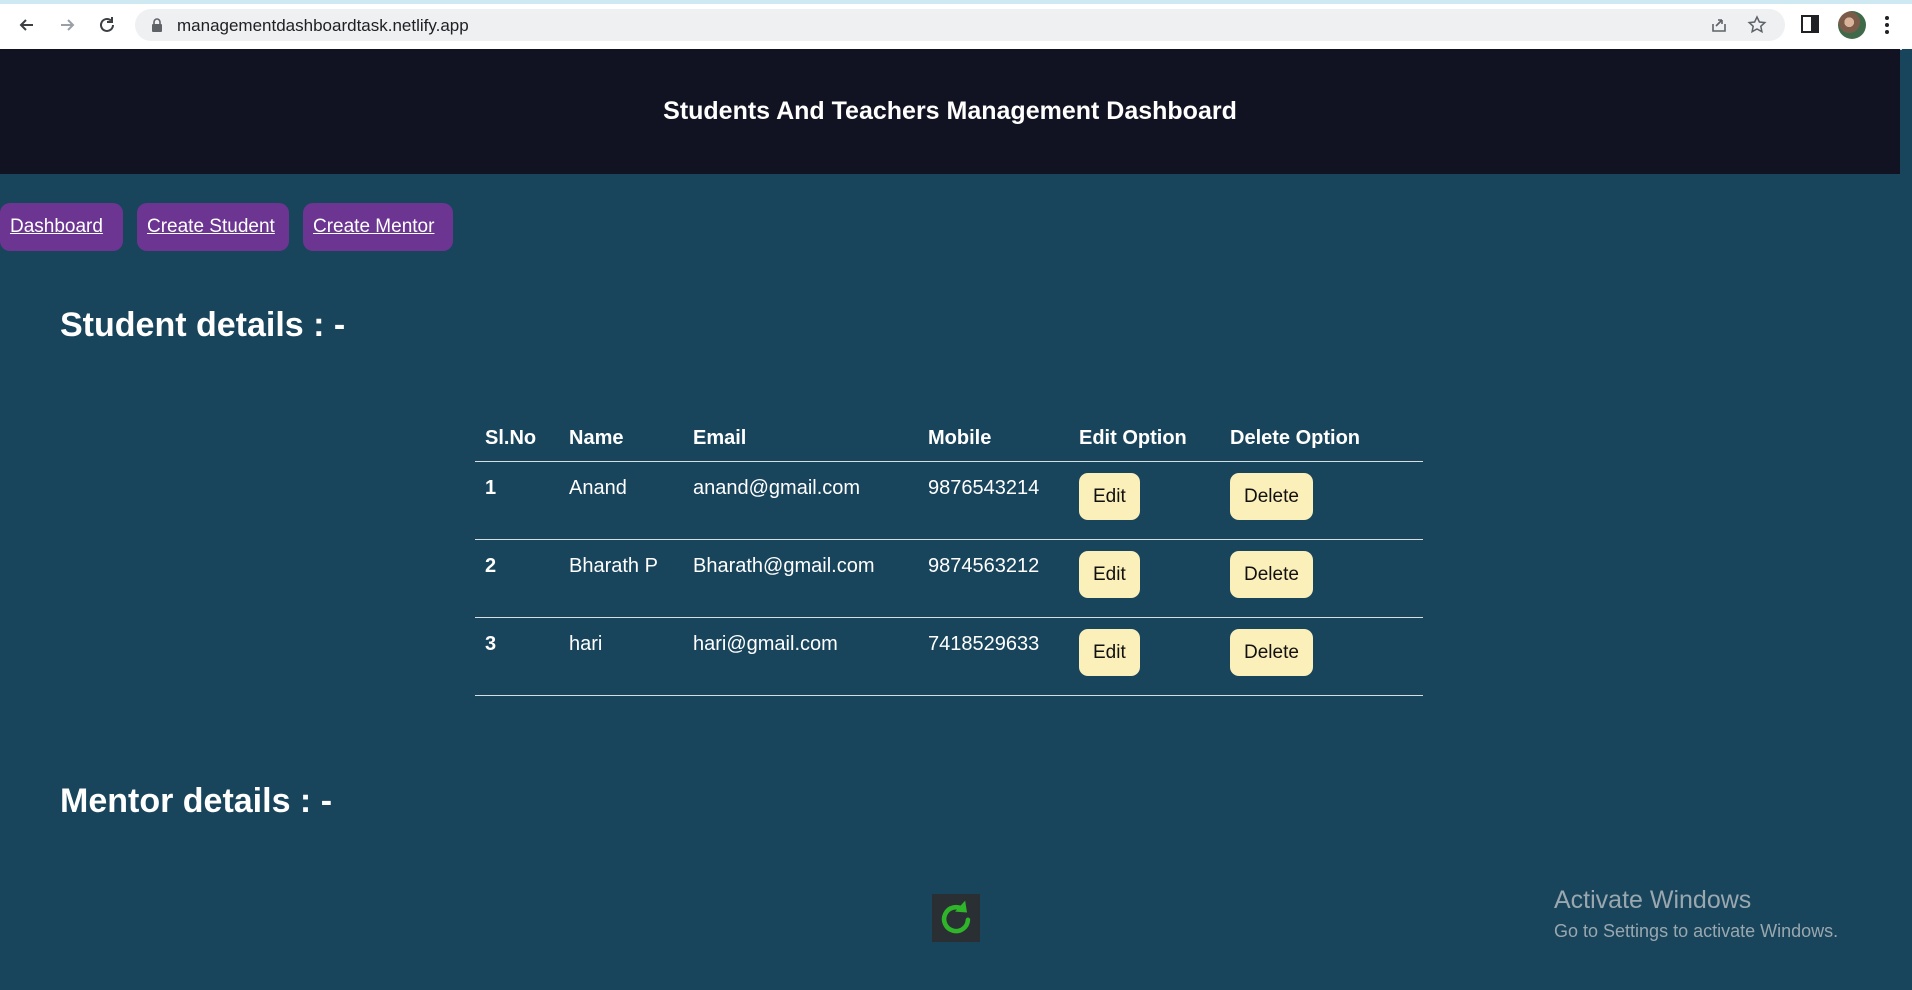 This screenshot has height=990, width=1912. What do you see at coordinates (1653, 900) in the screenshot?
I see `watermark-title: Activate Windows` at bounding box center [1653, 900].